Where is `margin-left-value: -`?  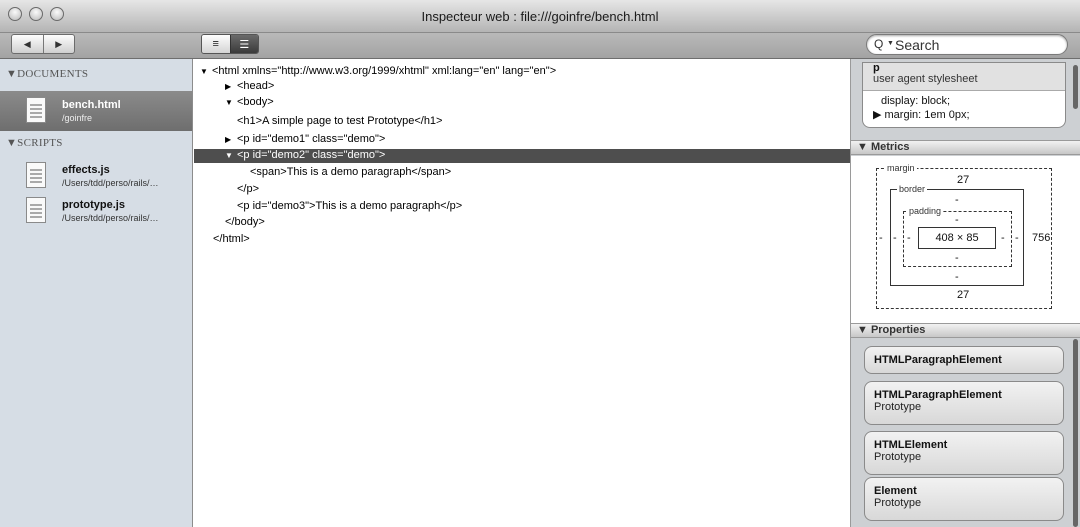
margin-left-value: - is located at coordinates (881, 238).